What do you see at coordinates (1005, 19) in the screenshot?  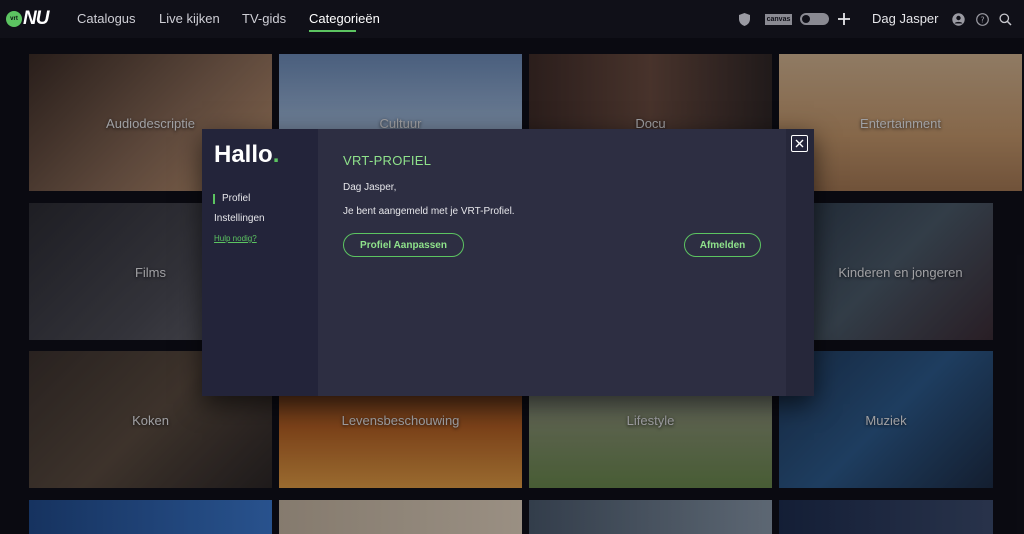 I see `search-icon` at bounding box center [1005, 19].